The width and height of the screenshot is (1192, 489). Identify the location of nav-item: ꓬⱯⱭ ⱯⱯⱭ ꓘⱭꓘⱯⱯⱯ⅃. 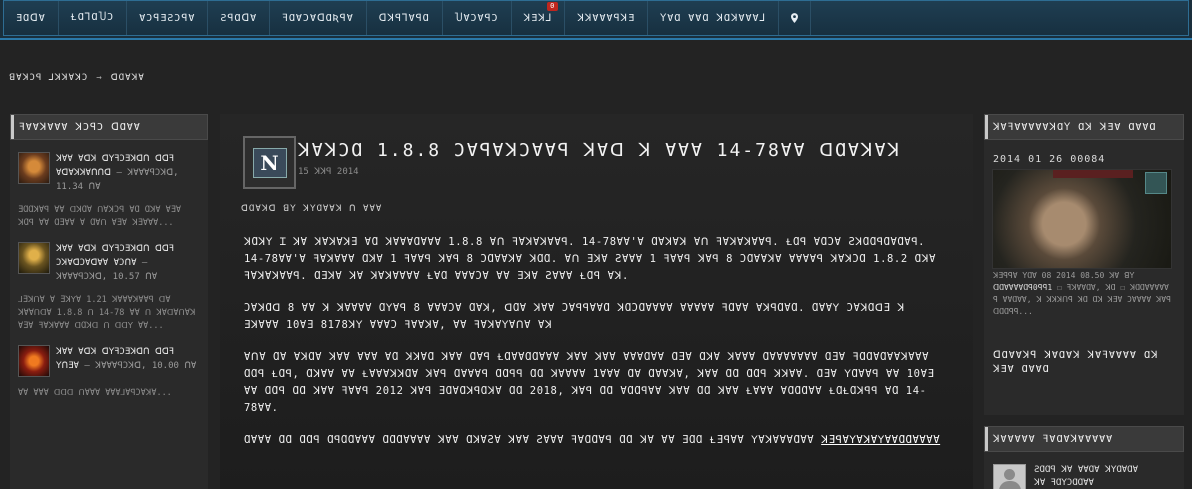
(714, 18).